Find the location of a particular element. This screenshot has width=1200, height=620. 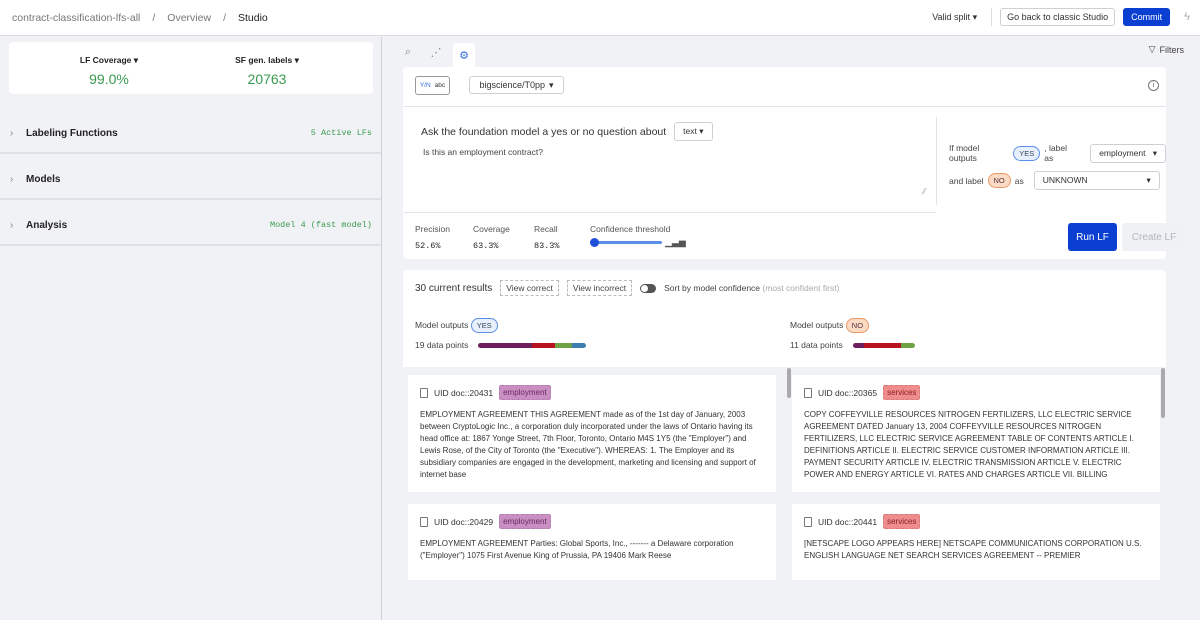

label-tag: employment is located at coordinates (525, 392).